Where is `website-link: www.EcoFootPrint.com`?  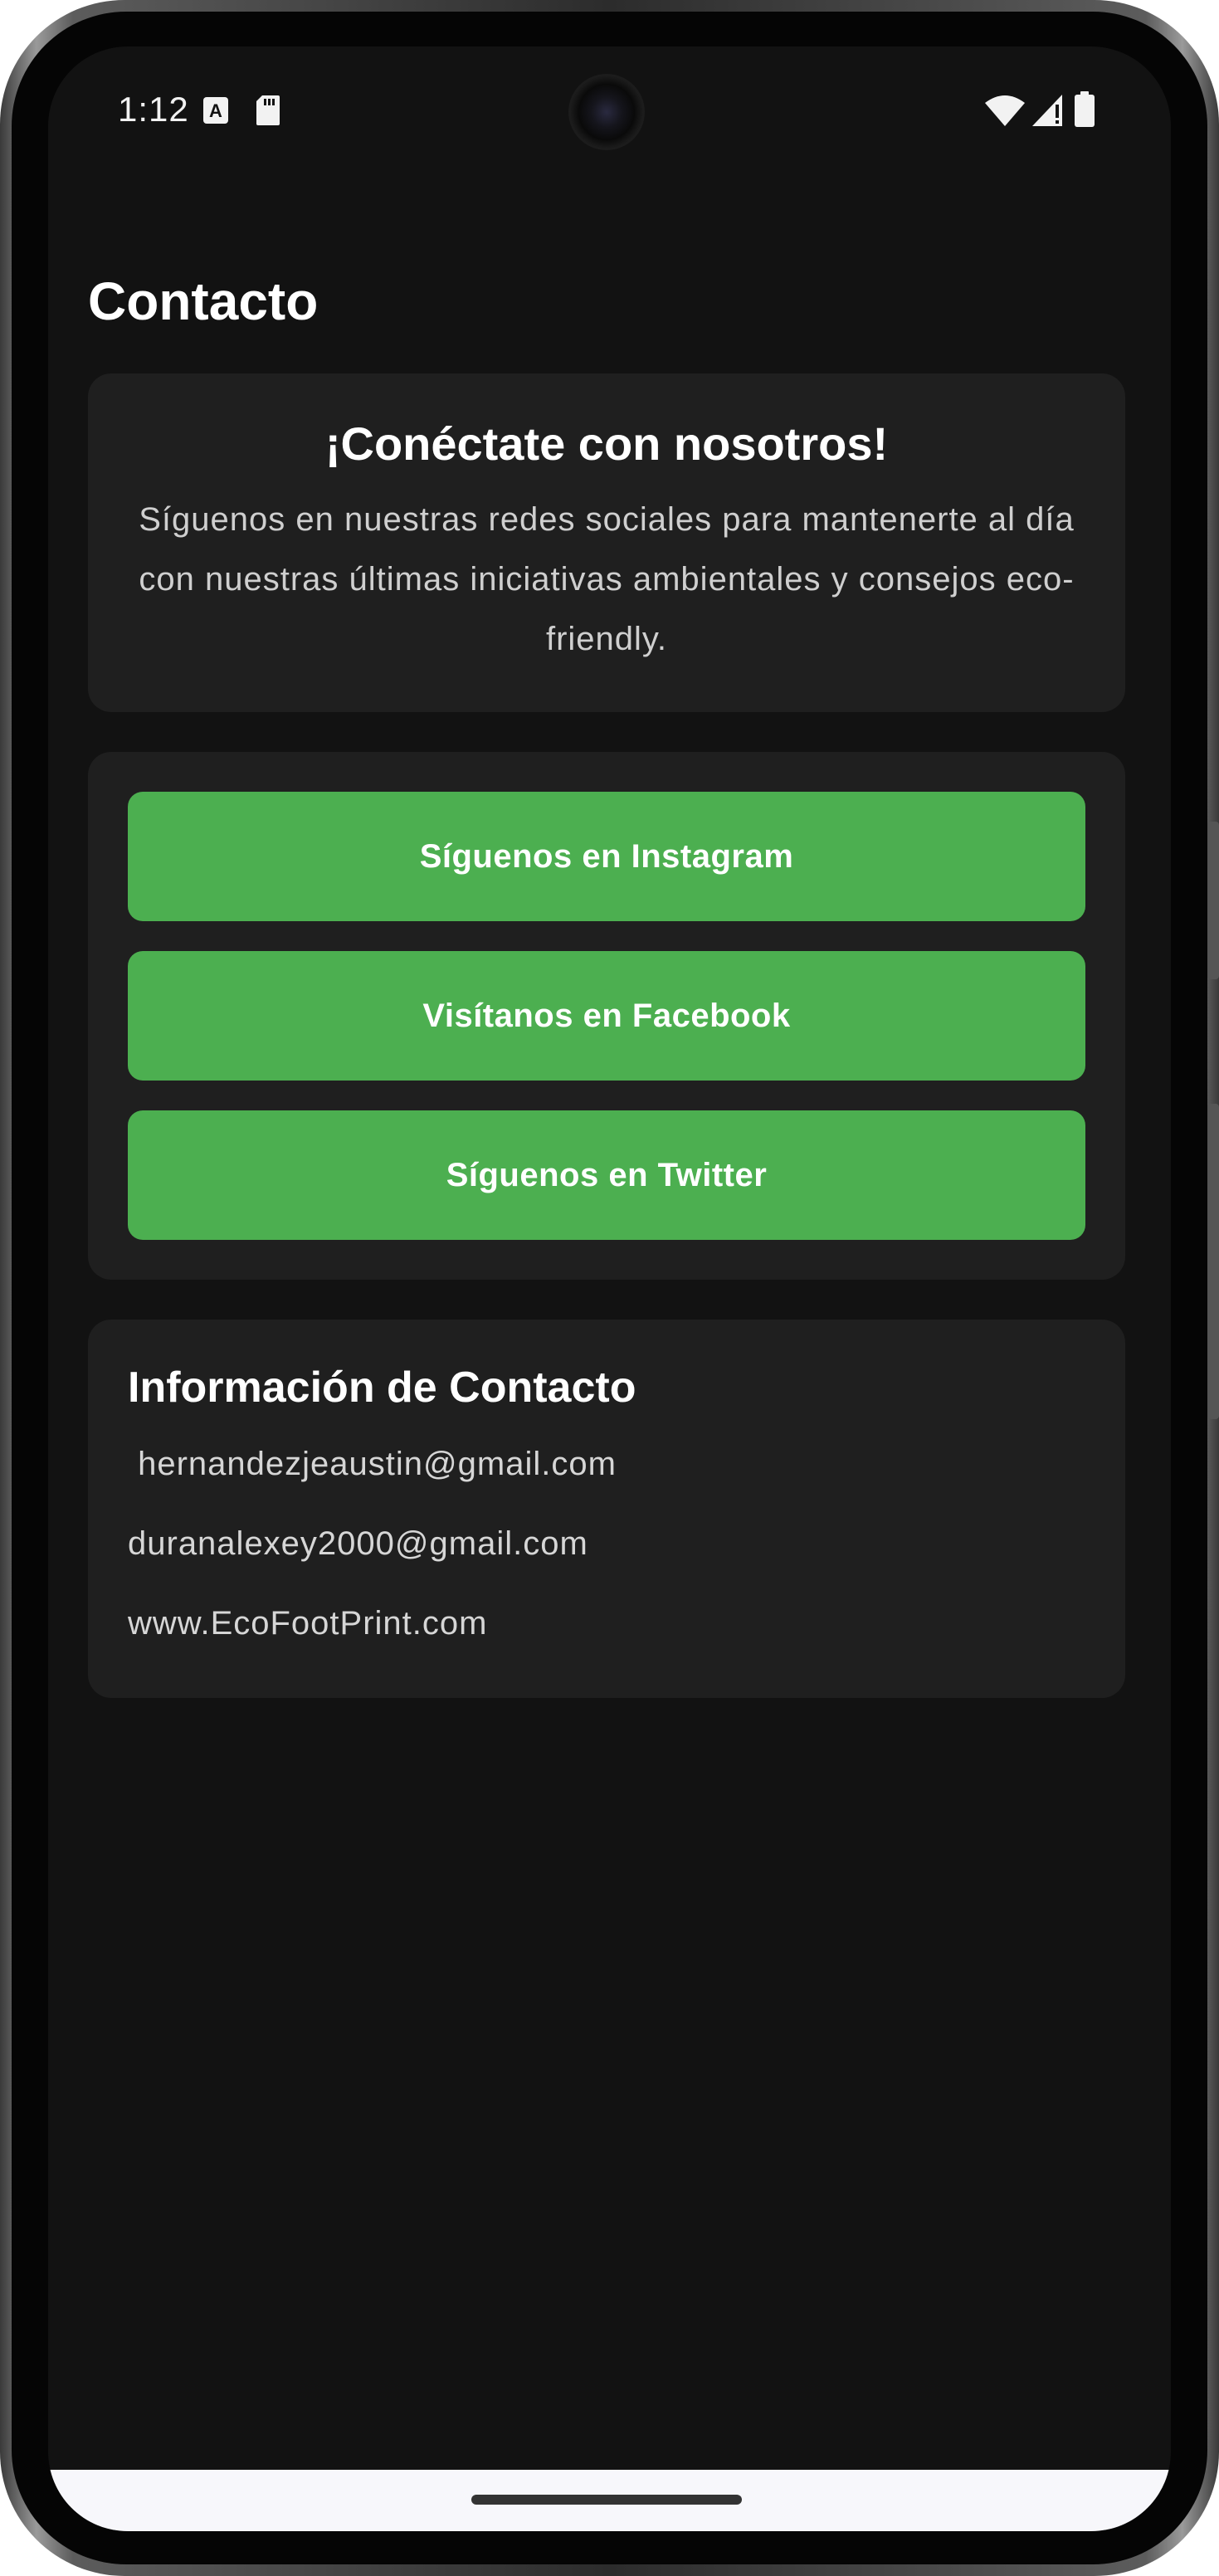
website-link: www.EcoFootPrint.com is located at coordinates (307, 1624).